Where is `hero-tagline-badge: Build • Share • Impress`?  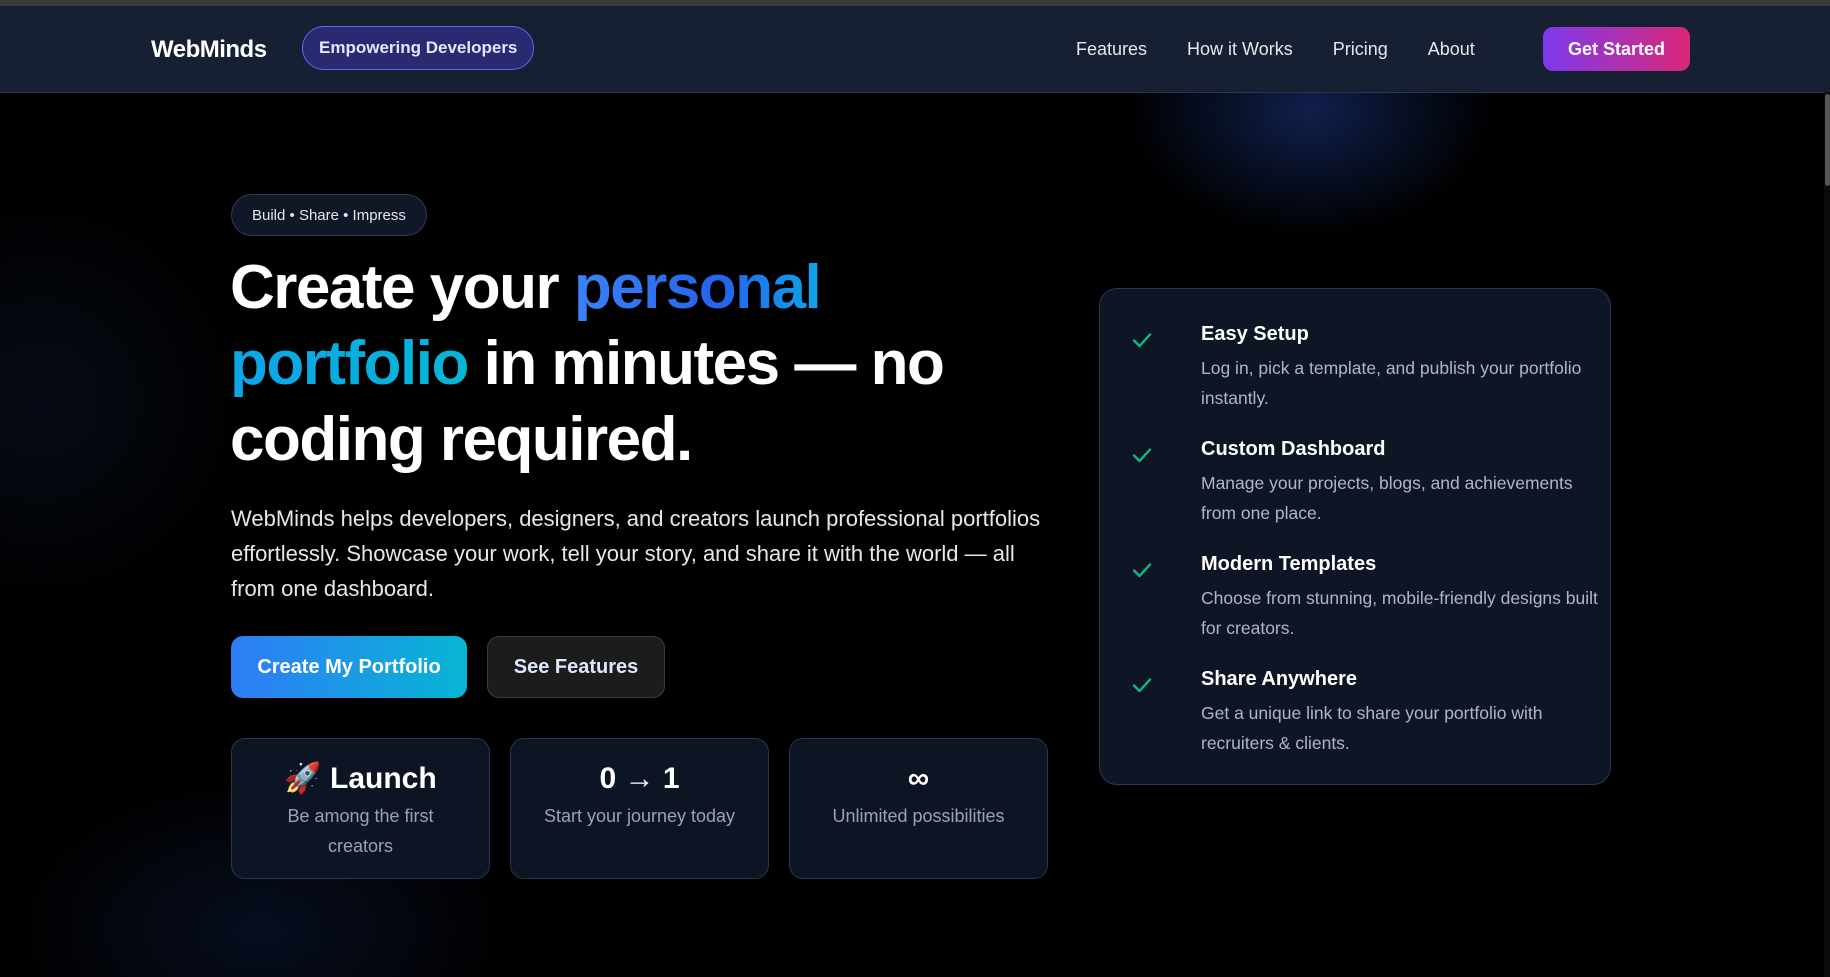 hero-tagline-badge: Build • Share • Impress is located at coordinates (329, 215).